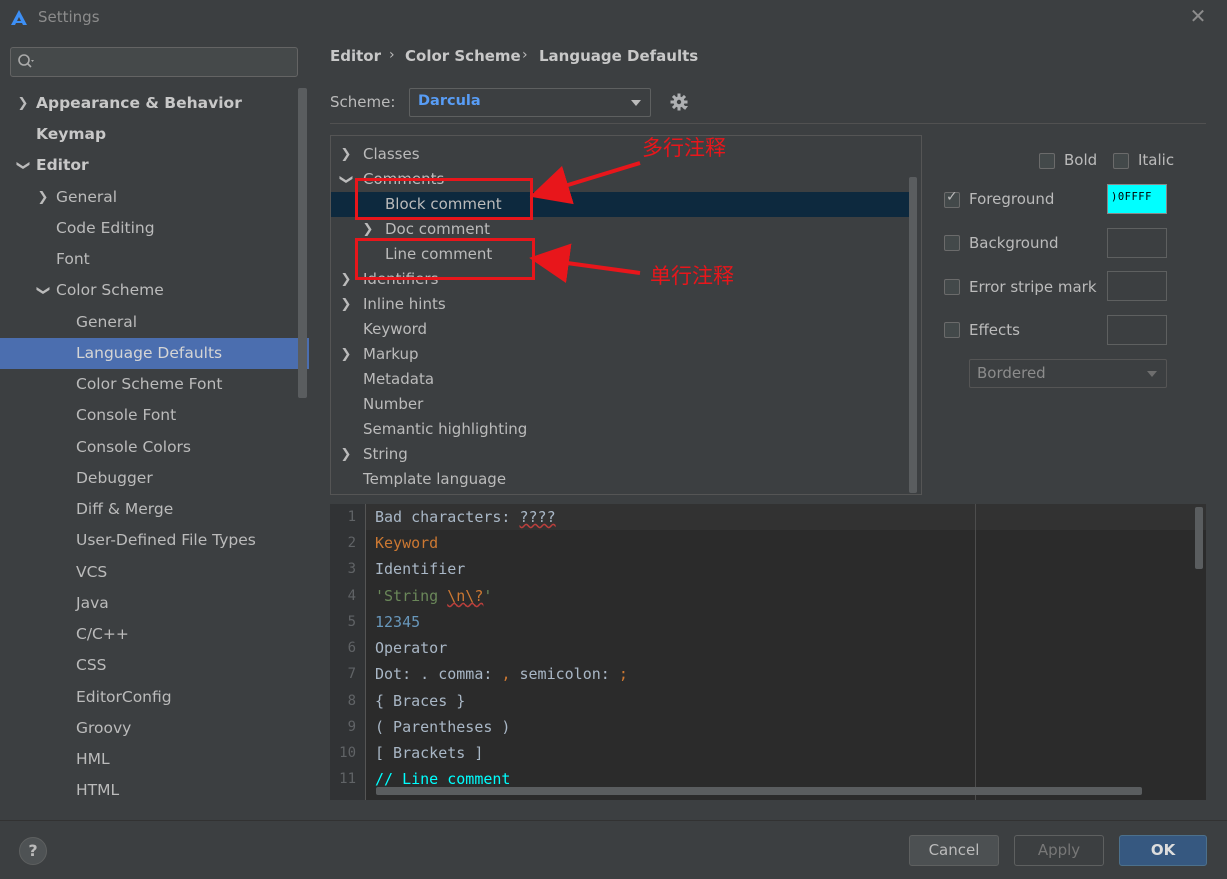 This screenshot has height=879, width=1227. Describe the element at coordinates (150, 697) in the screenshot. I see `sidebar-item-editorconfig: EditorConfig` at that location.